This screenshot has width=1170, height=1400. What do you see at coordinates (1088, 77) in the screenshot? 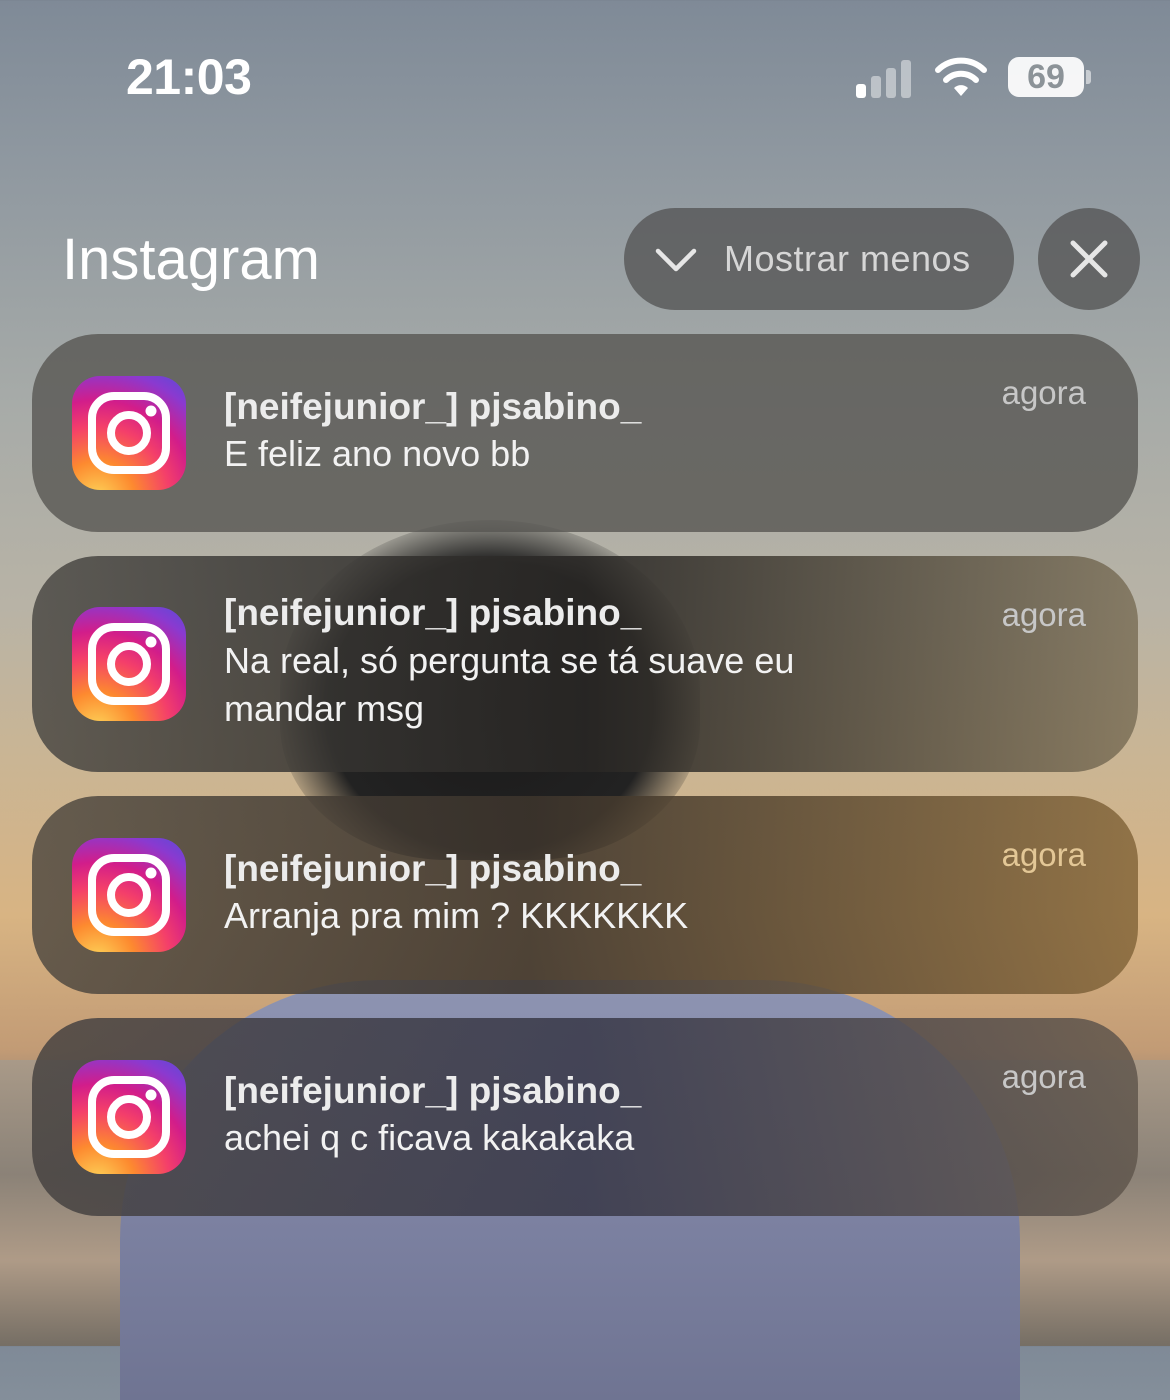
I see `battery-tip` at bounding box center [1088, 77].